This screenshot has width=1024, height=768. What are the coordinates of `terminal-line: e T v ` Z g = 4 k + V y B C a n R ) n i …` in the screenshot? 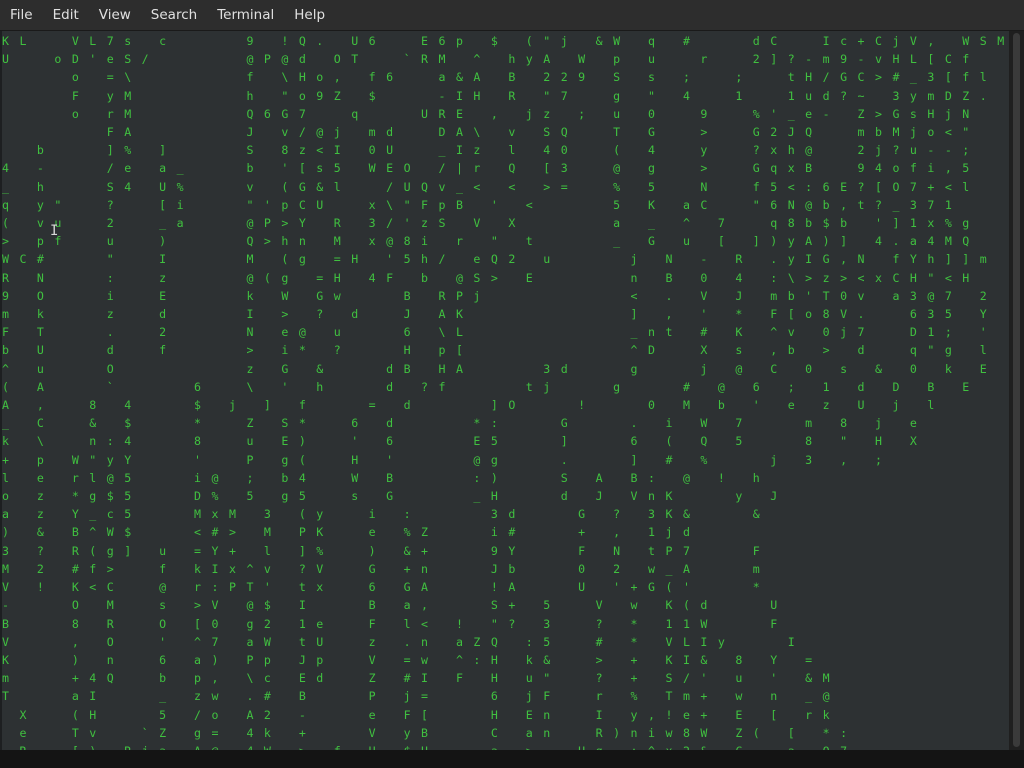 It's located at (425, 732).